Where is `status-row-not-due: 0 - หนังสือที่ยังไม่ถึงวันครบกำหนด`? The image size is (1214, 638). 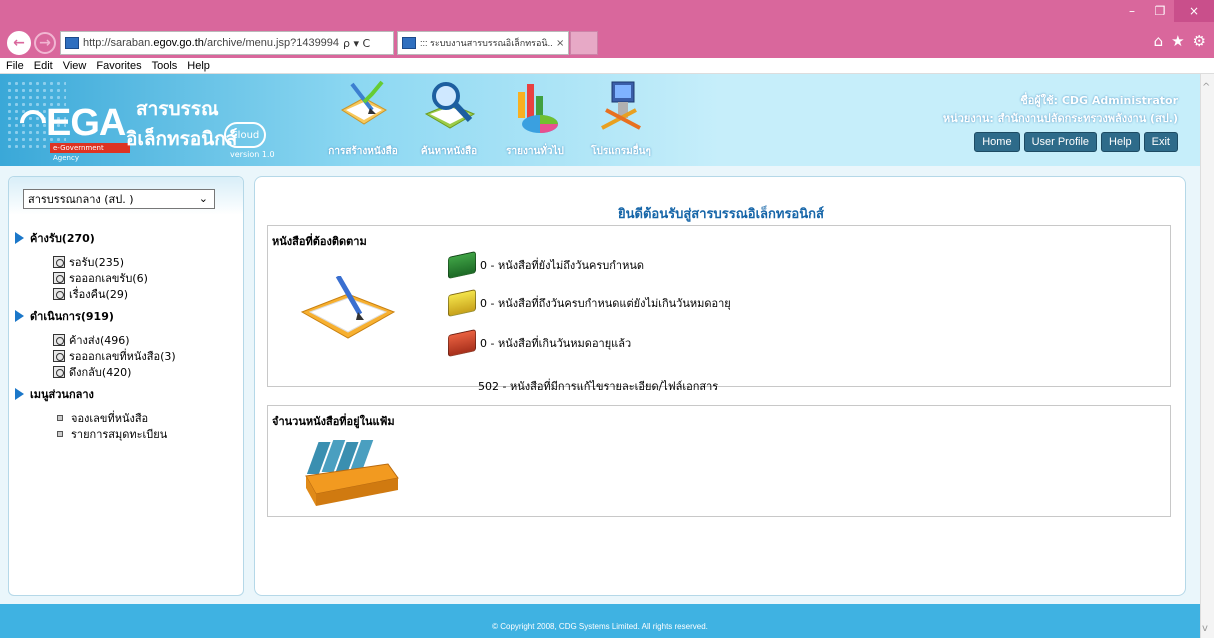
status-row-not-due: 0 - หนังสือที่ยังไม่ถึงวันครบกำหนด is located at coordinates (546, 265).